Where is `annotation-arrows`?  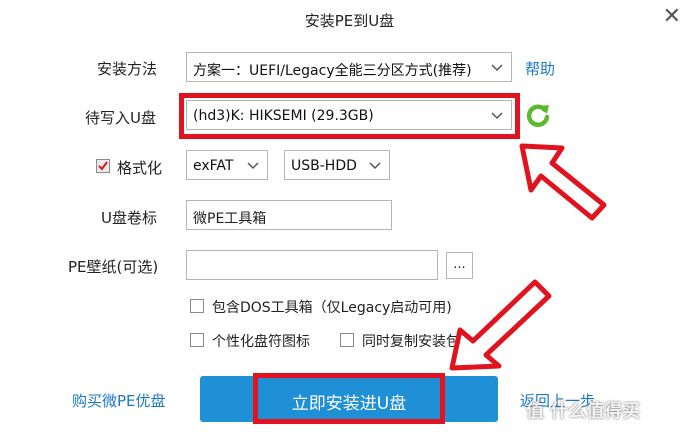 annotation-arrows is located at coordinates (528, 257).